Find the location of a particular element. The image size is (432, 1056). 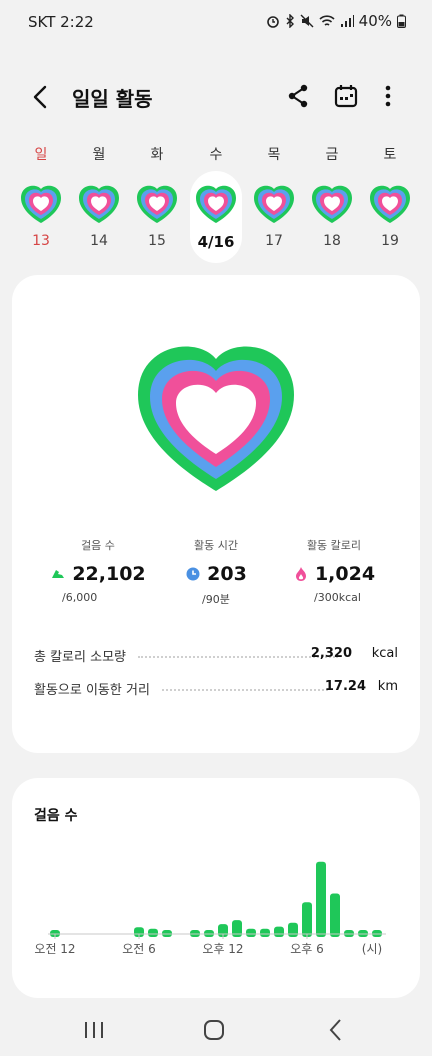

steps-goal: /6,000 is located at coordinates (80, 597).